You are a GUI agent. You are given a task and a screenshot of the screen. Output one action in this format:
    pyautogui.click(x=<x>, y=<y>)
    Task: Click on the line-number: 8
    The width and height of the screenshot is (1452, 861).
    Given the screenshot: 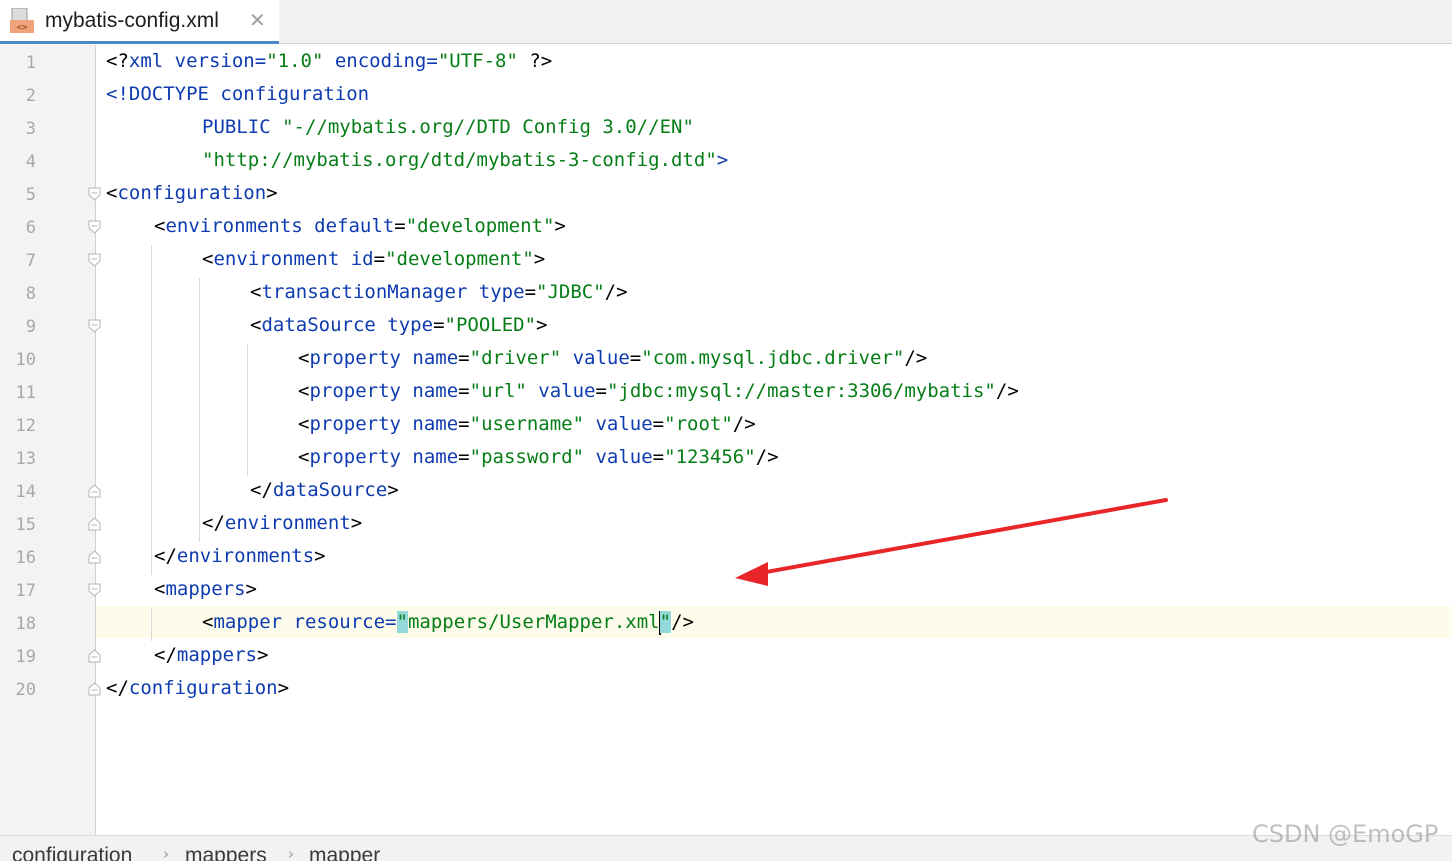 What is the action you would take?
    pyautogui.click(x=30, y=294)
    